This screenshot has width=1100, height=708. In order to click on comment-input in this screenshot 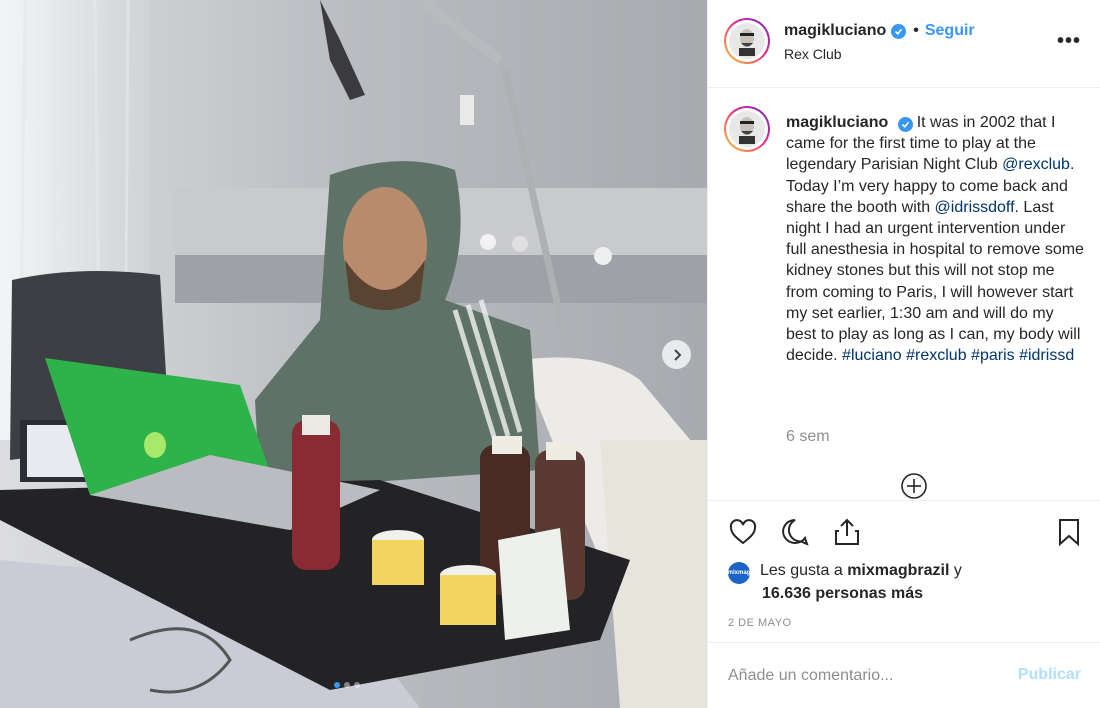, I will do `click(868, 676)`.